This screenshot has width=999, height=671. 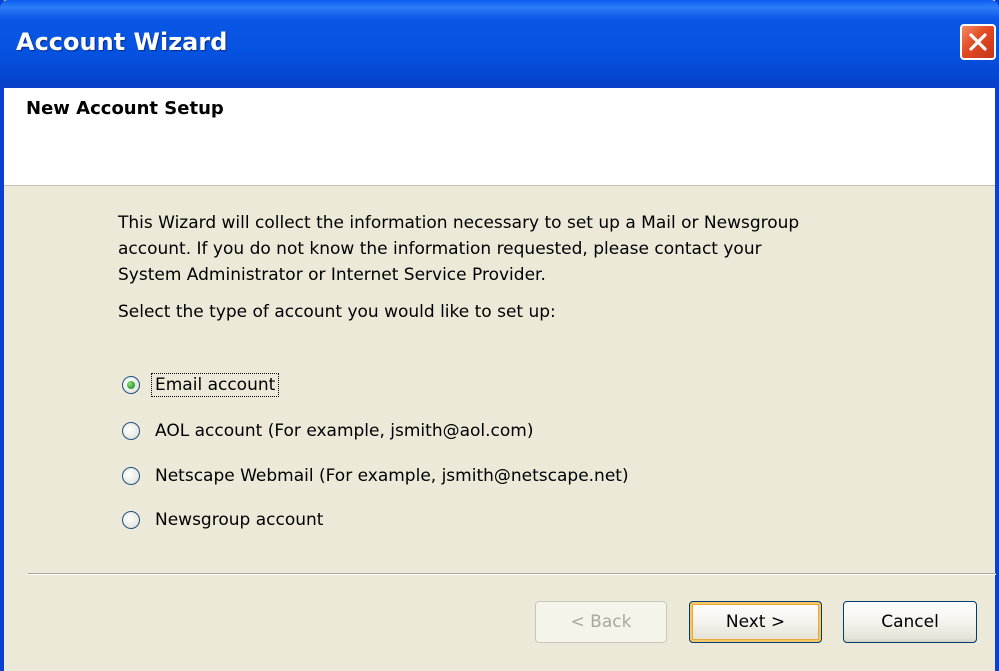 What do you see at coordinates (601, 622) in the screenshot?
I see `back-button: < Back` at bounding box center [601, 622].